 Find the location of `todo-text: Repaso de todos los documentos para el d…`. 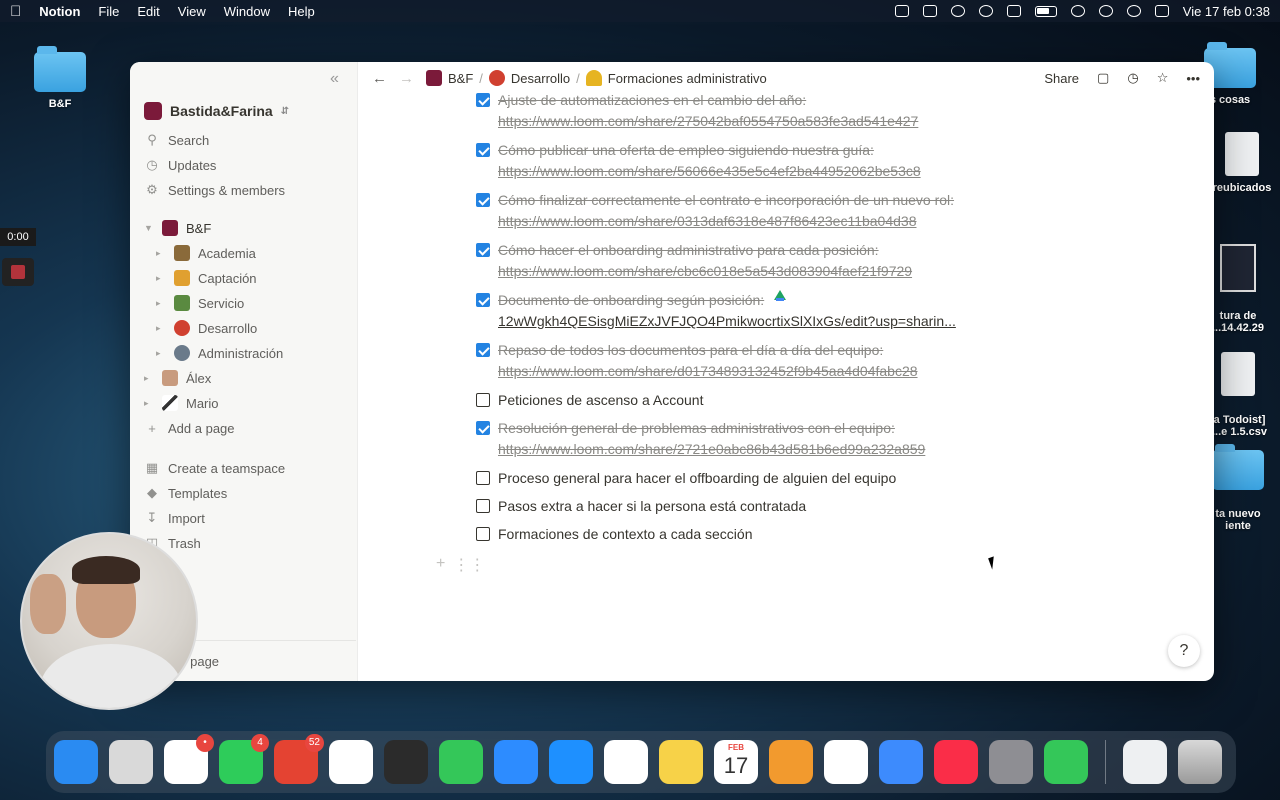

todo-text: Repaso de todos los documentos para el d… is located at coordinates (690, 350).